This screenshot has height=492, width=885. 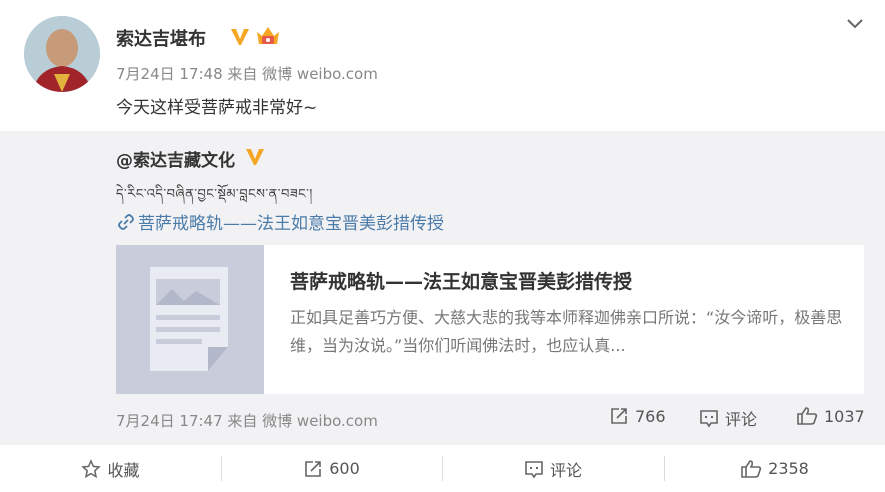 What do you see at coordinates (650, 416) in the screenshot?
I see `repost-share-count: 766` at bounding box center [650, 416].